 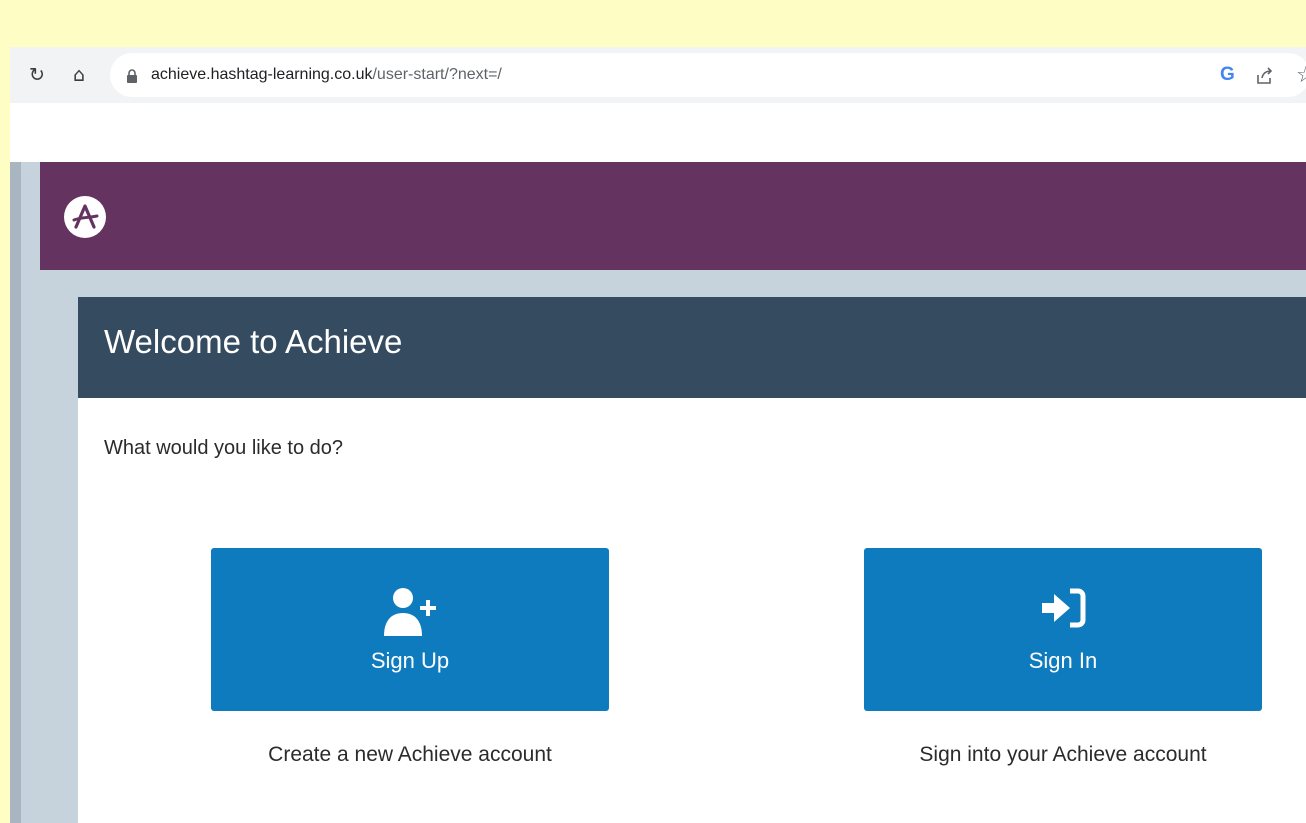 I want to click on sign-up-button: Sign Up, so click(x=410, y=629).